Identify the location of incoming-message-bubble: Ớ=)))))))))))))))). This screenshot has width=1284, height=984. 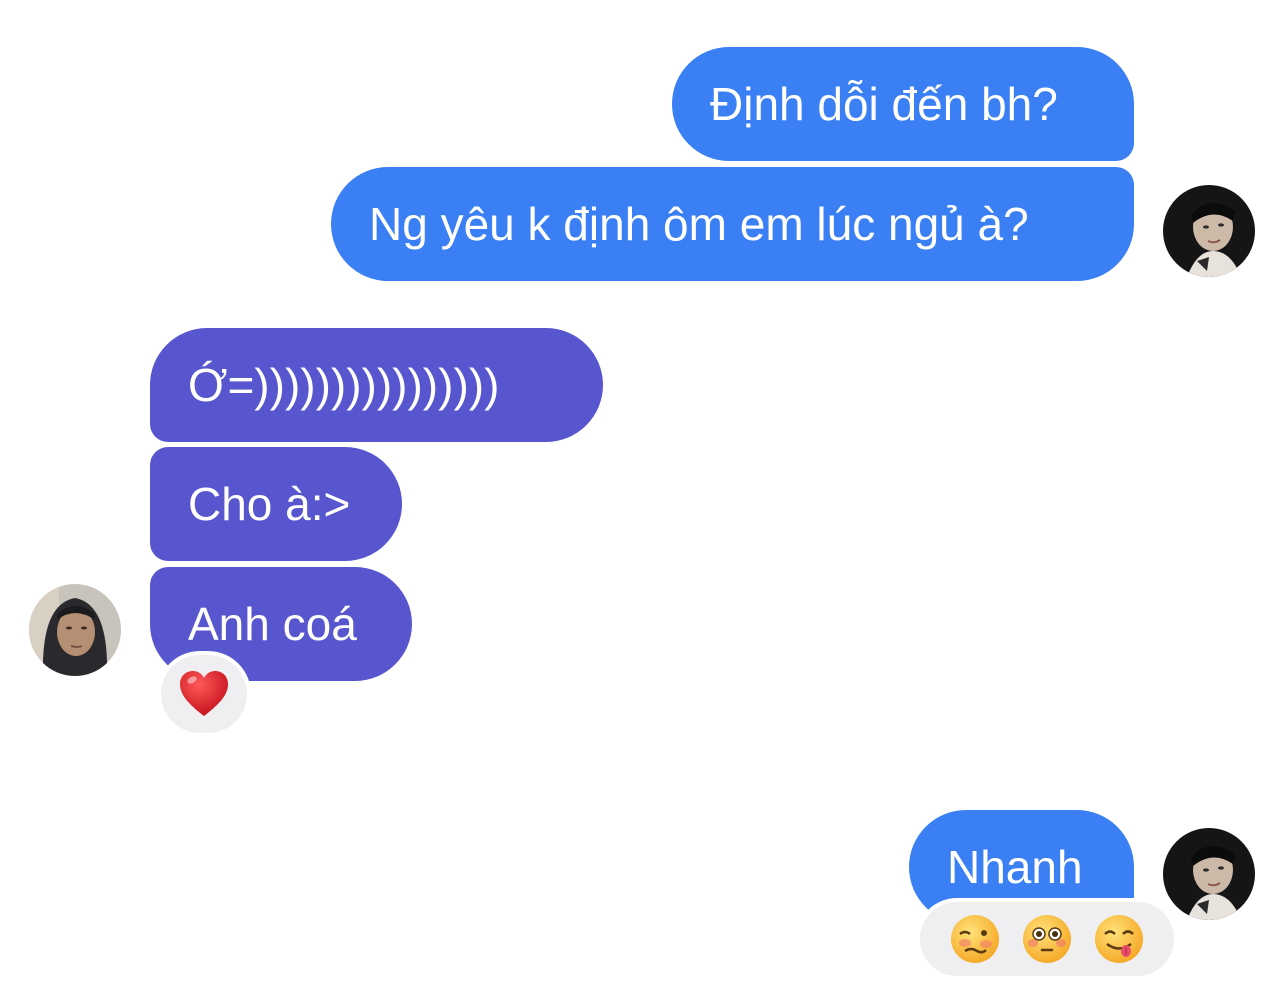
(376, 385).